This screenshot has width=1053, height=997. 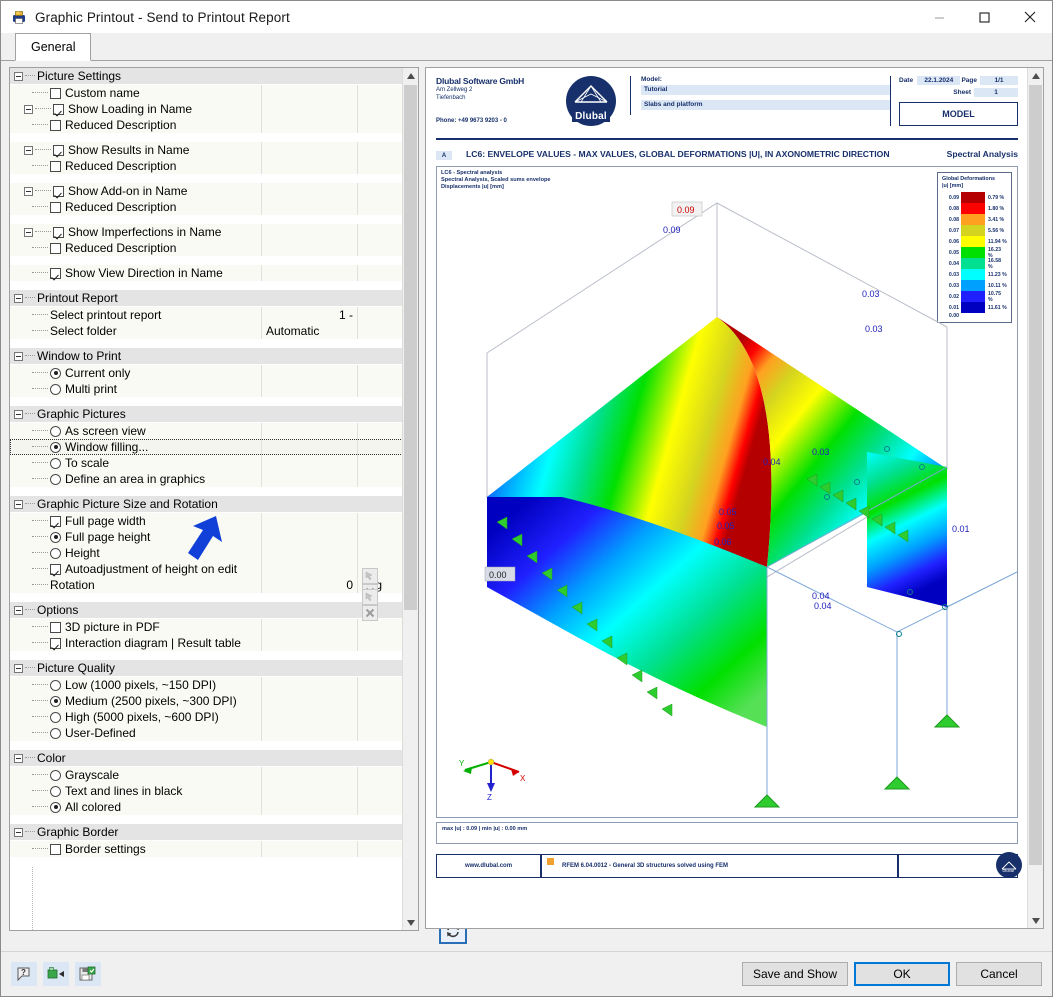 I want to click on settings-row-low-1000-pixels-150-dpi: Low (1000 pixels, ~150 DPI), so click(x=206, y=685).